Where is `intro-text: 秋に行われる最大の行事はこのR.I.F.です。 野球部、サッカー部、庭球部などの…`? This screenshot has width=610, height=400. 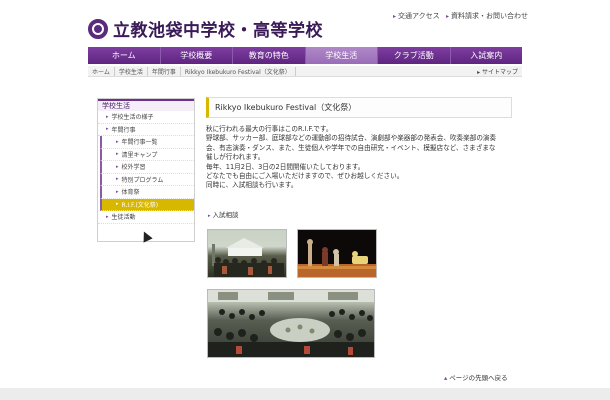
intro-text: 秋に行われる最大の行事はこのR.I.F.です。 野球部、サッカー部、庭球部などの… is located at coordinates (361, 158).